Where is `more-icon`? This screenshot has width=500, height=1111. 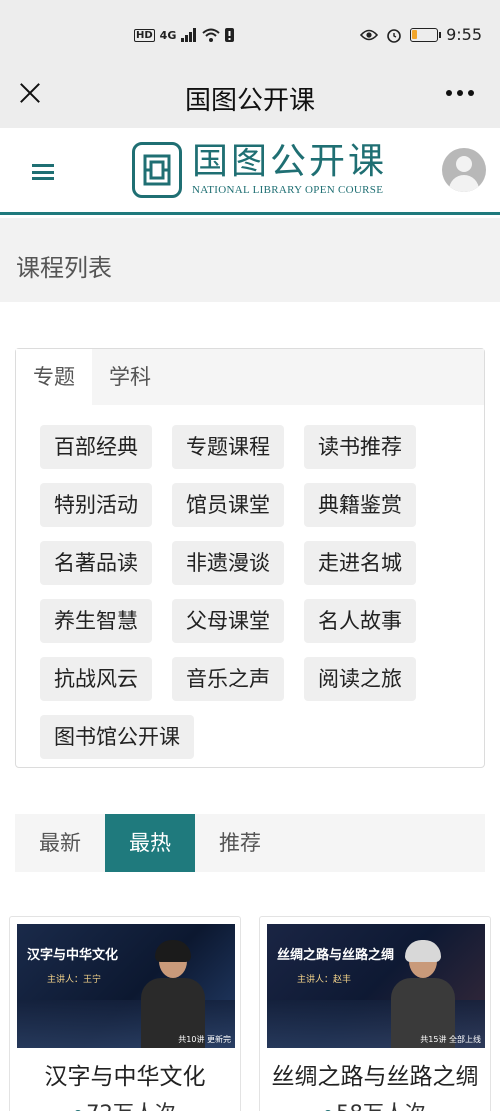
more-icon is located at coordinates (460, 93).